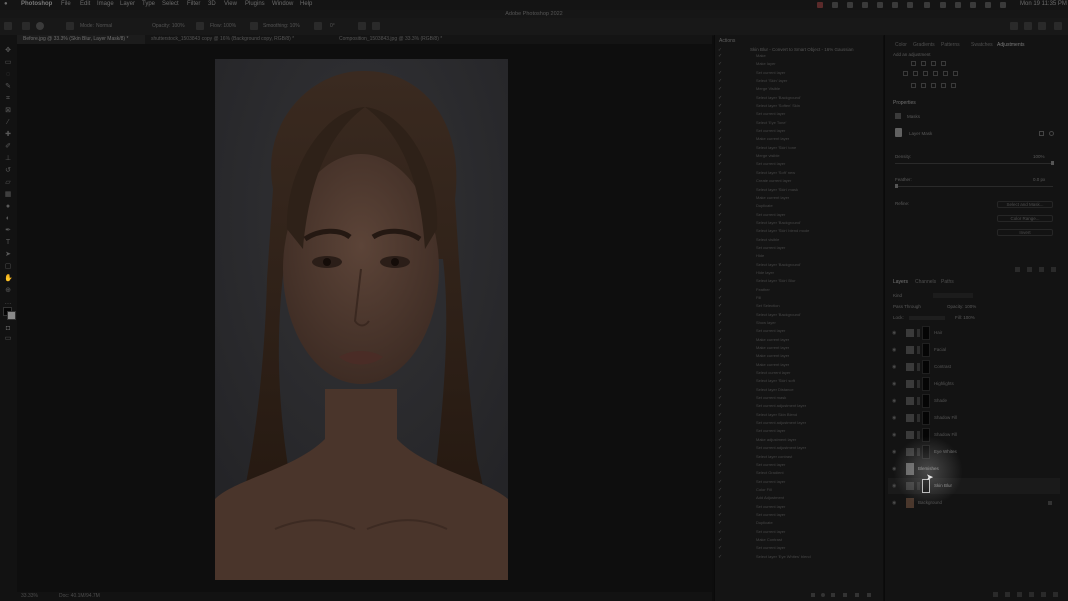  What do you see at coordinates (799, 123) in the screenshot?
I see `action-item: ✓ Select 'Eye Tone'` at bounding box center [799, 123].